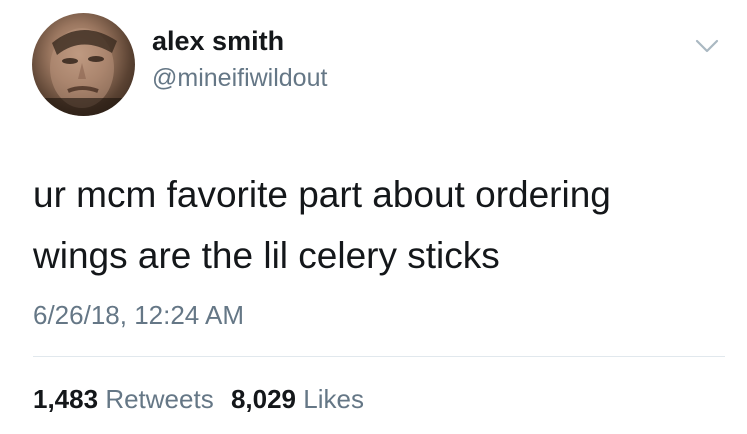 This screenshot has height=434, width=747. What do you see at coordinates (83, 72) in the screenshot?
I see `user-avatar-photo` at bounding box center [83, 72].